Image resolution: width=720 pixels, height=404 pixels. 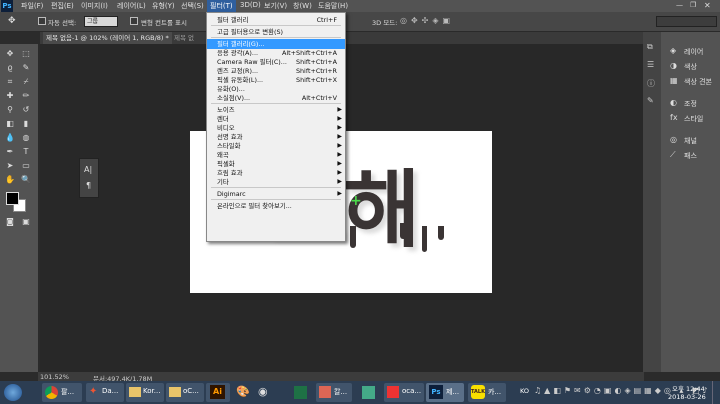 I want to click on dodge-tool: ◍, so click(x=26, y=138).